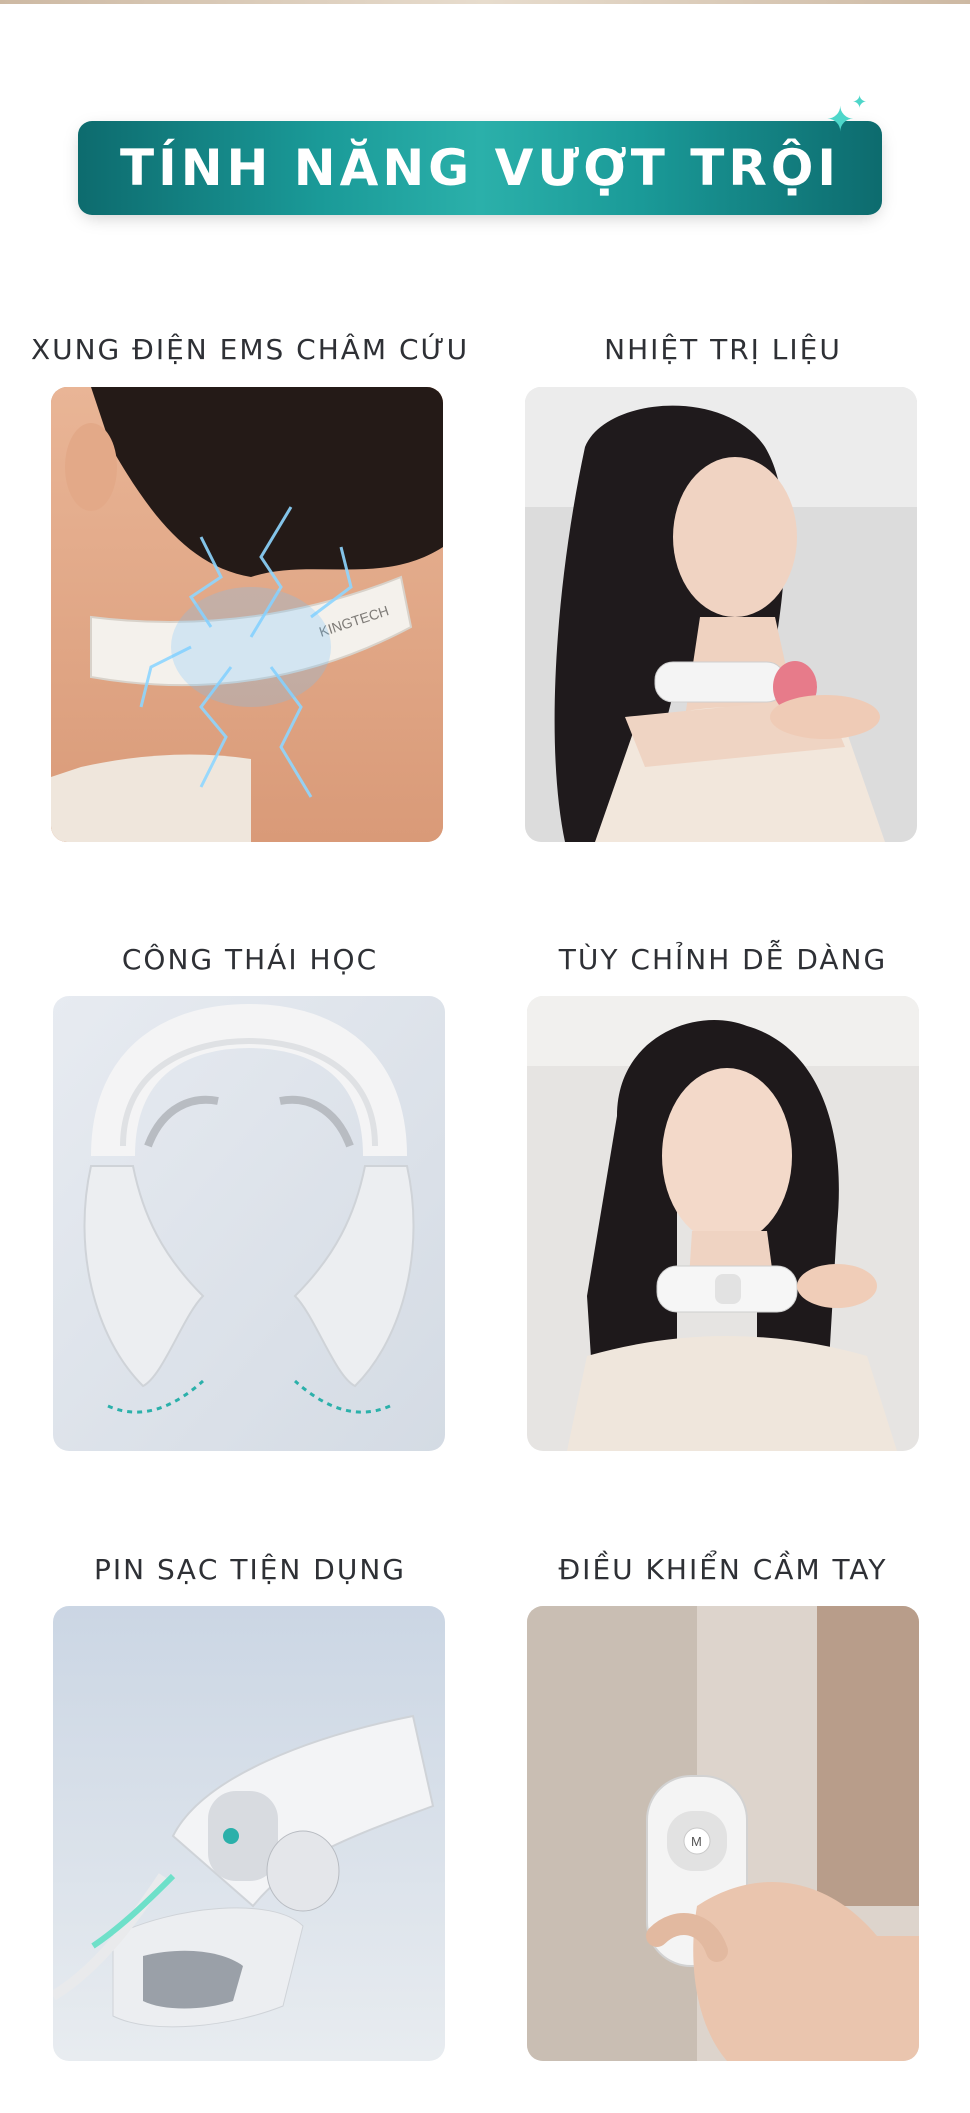 The image size is (970, 2113). Describe the element at coordinates (723, 1223) in the screenshot. I see `feature-image-adjust` at that location.